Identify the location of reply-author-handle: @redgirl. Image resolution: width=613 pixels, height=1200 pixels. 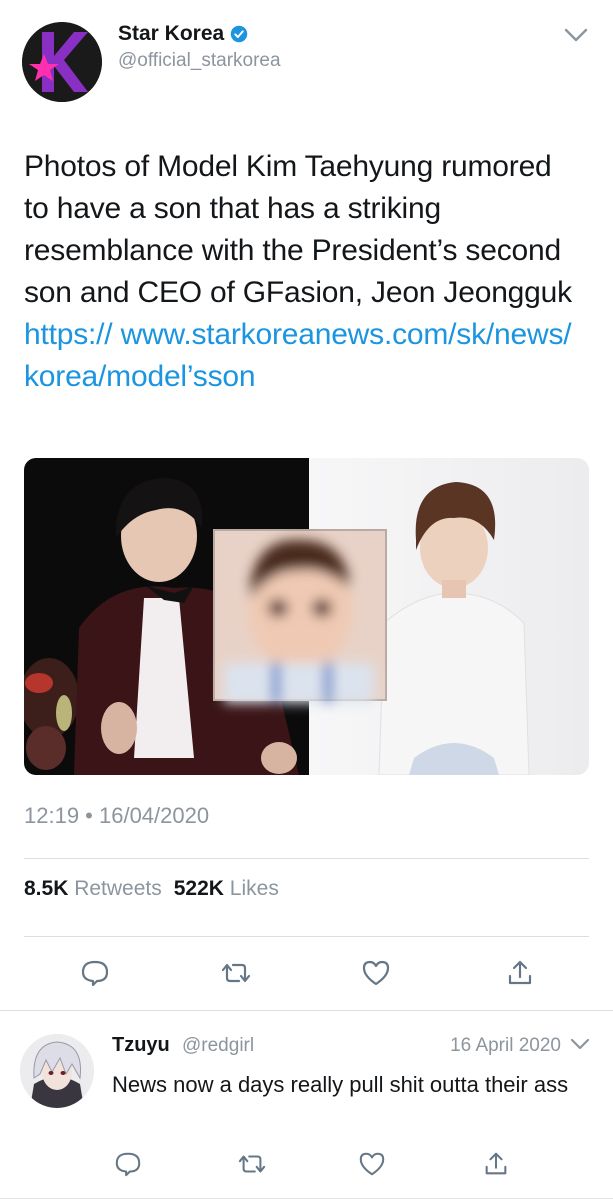
(218, 1046).